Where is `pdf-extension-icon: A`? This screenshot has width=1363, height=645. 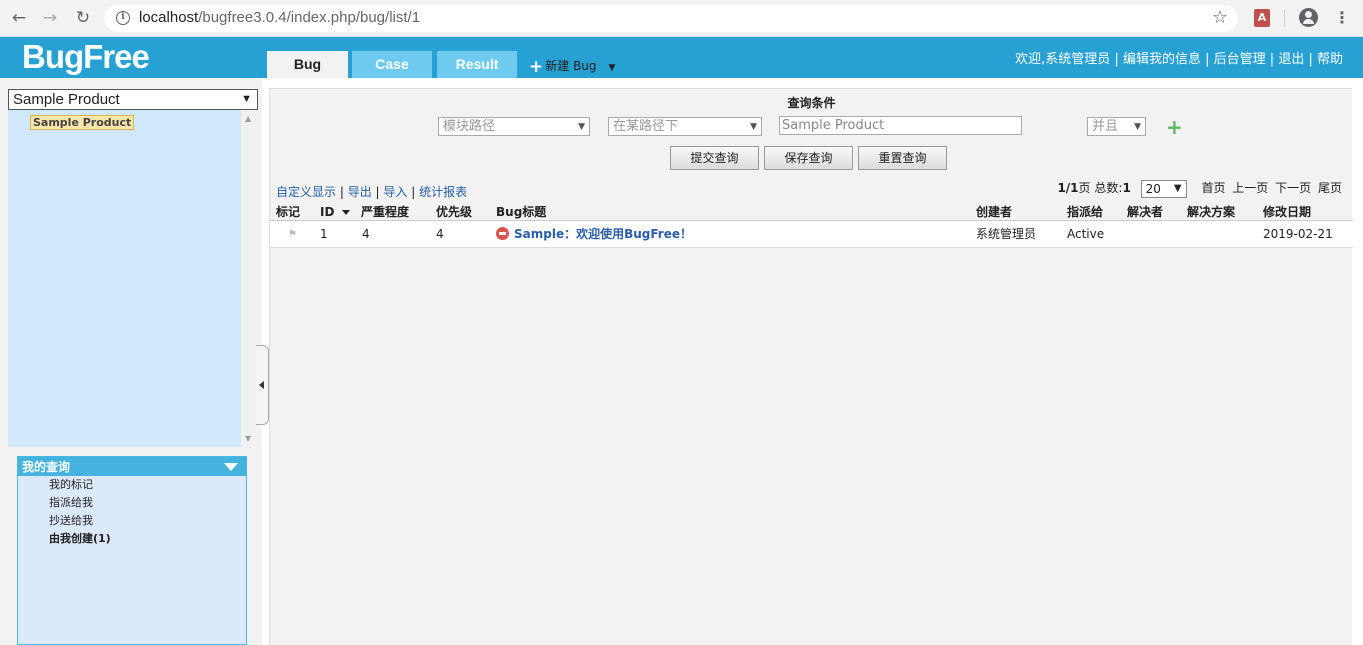
pdf-extension-icon: A is located at coordinates (1262, 18).